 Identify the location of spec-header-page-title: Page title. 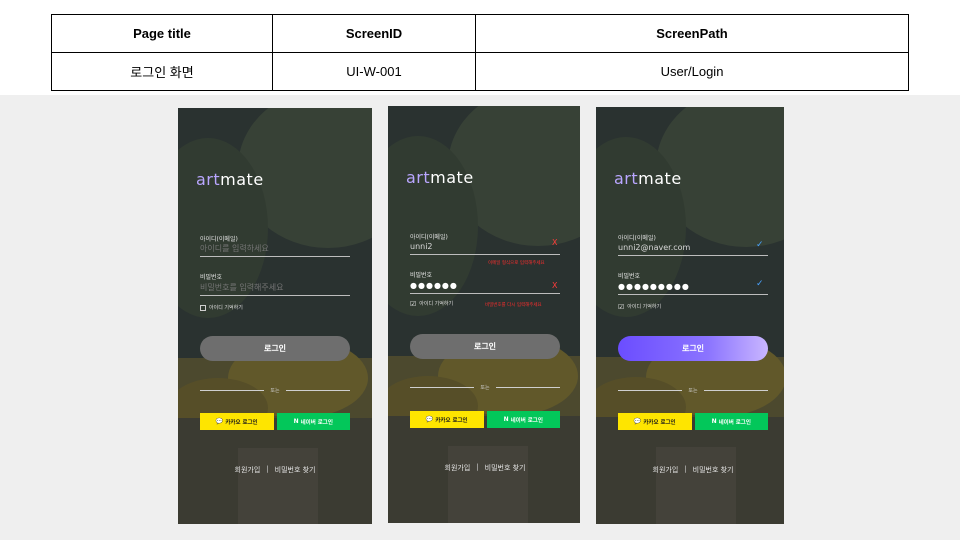
(162, 33).